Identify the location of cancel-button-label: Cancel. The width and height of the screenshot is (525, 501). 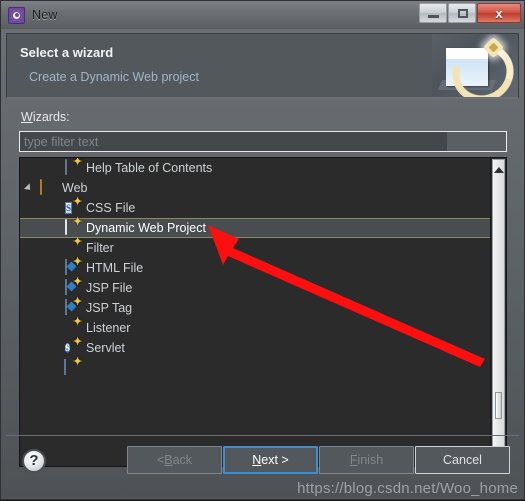
(462, 460).